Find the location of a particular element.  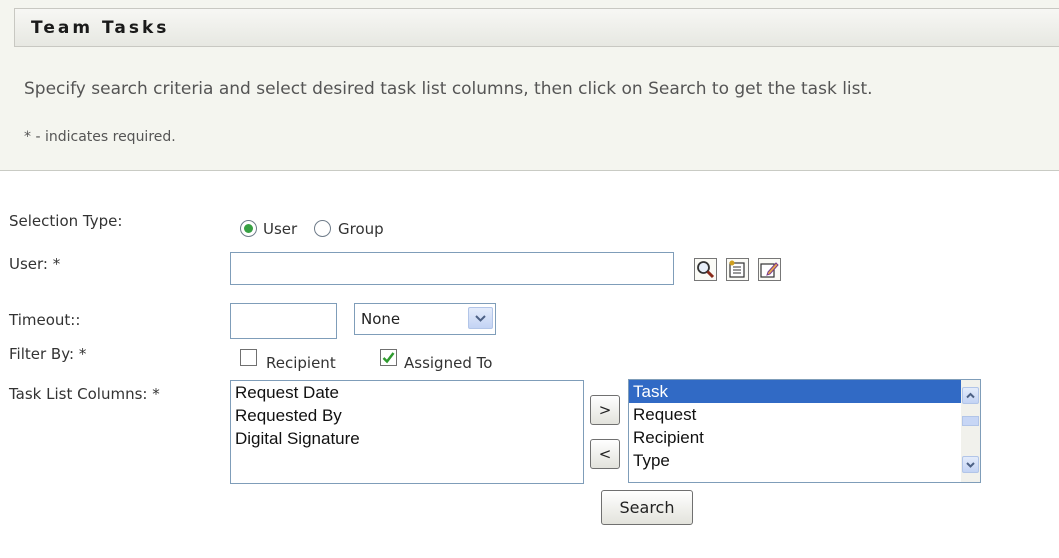

timeout-unit-select: None is located at coordinates (425, 319).